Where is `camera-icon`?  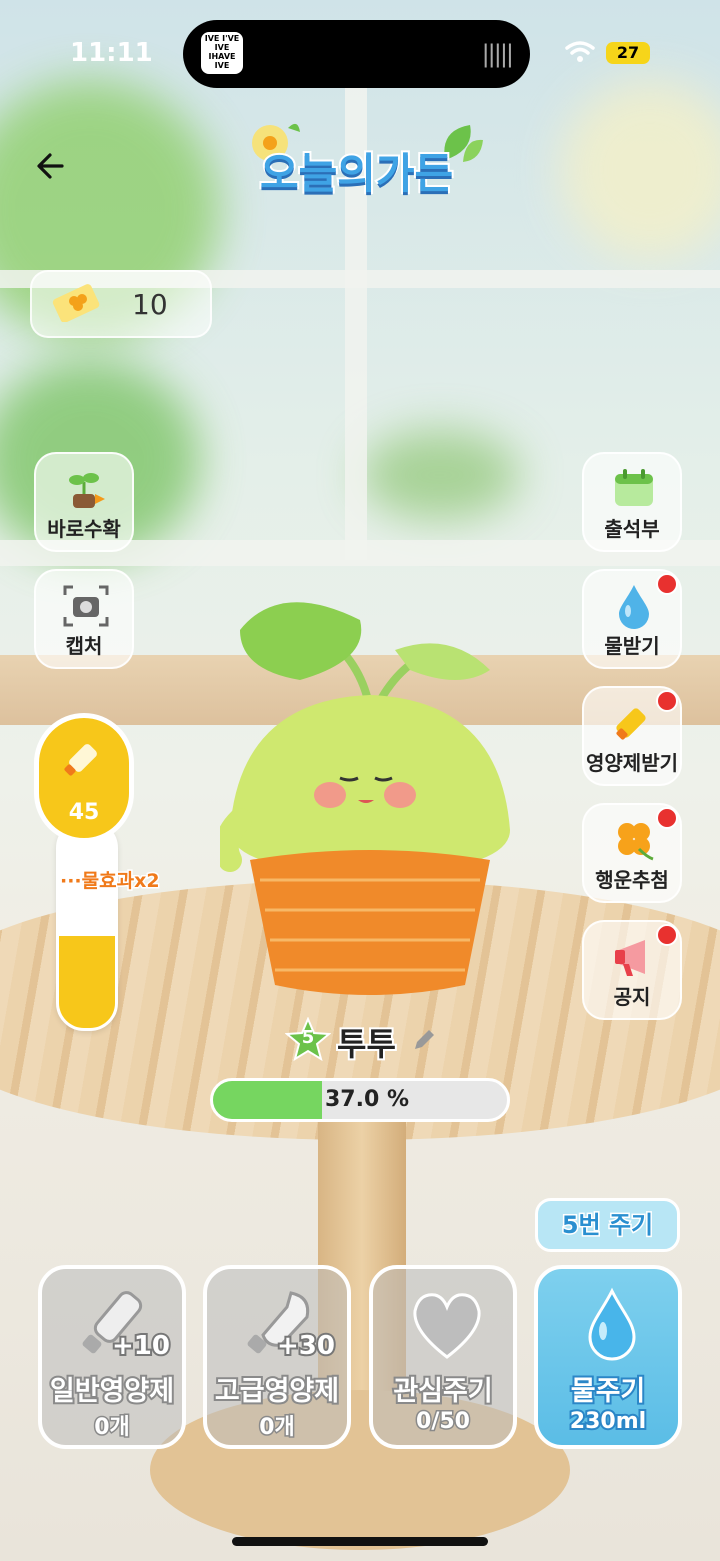
camera-icon is located at coordinates (86, 606).